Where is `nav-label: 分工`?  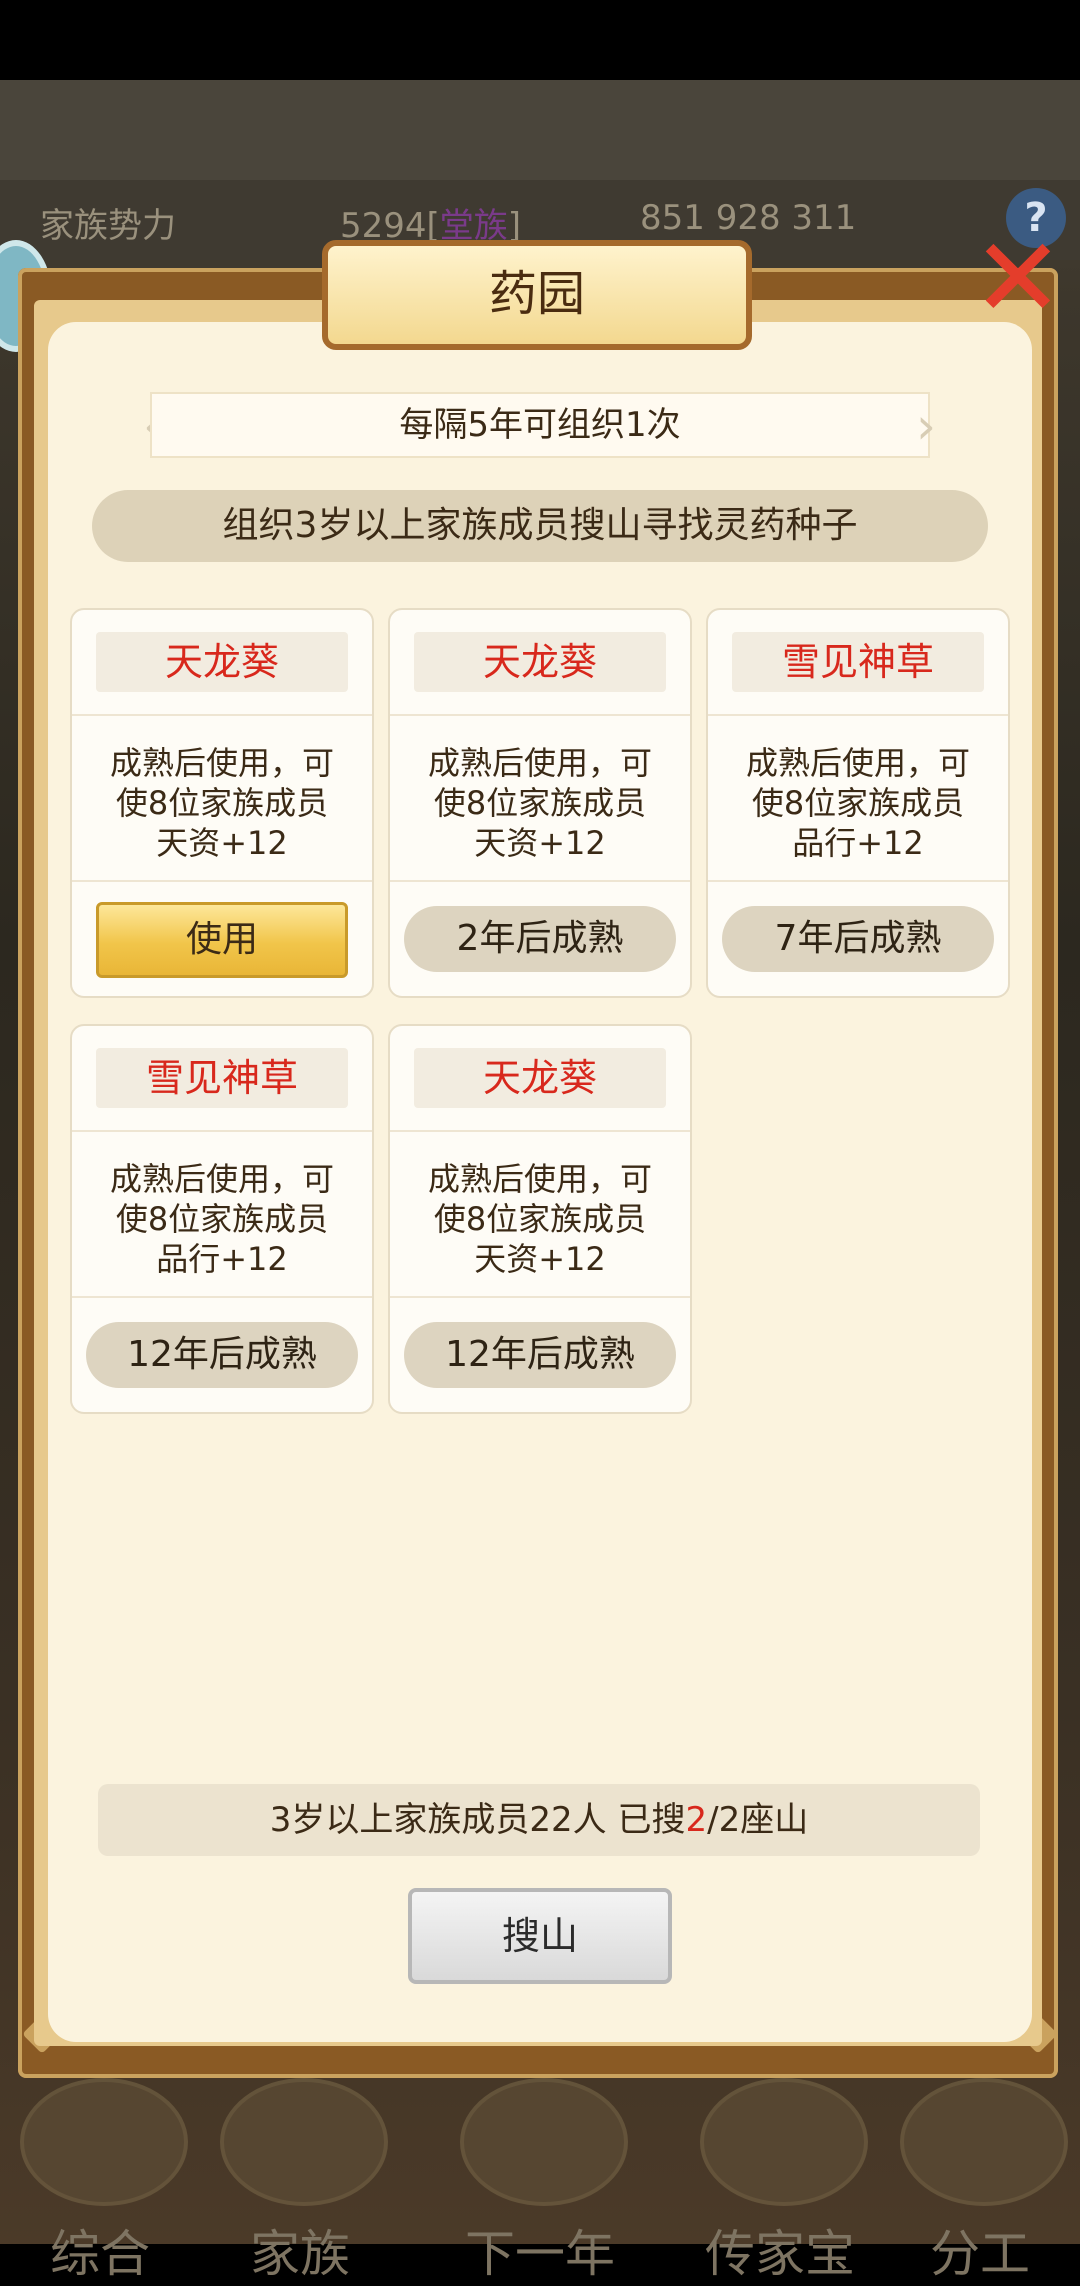
nav-label: 分工 is located at coordinates (980, 2254).